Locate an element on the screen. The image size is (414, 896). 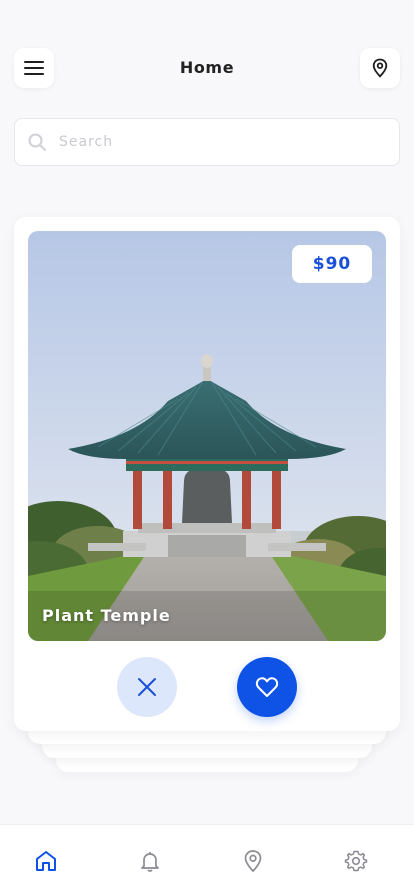
bell-icon is located at coordinates (150, 862).